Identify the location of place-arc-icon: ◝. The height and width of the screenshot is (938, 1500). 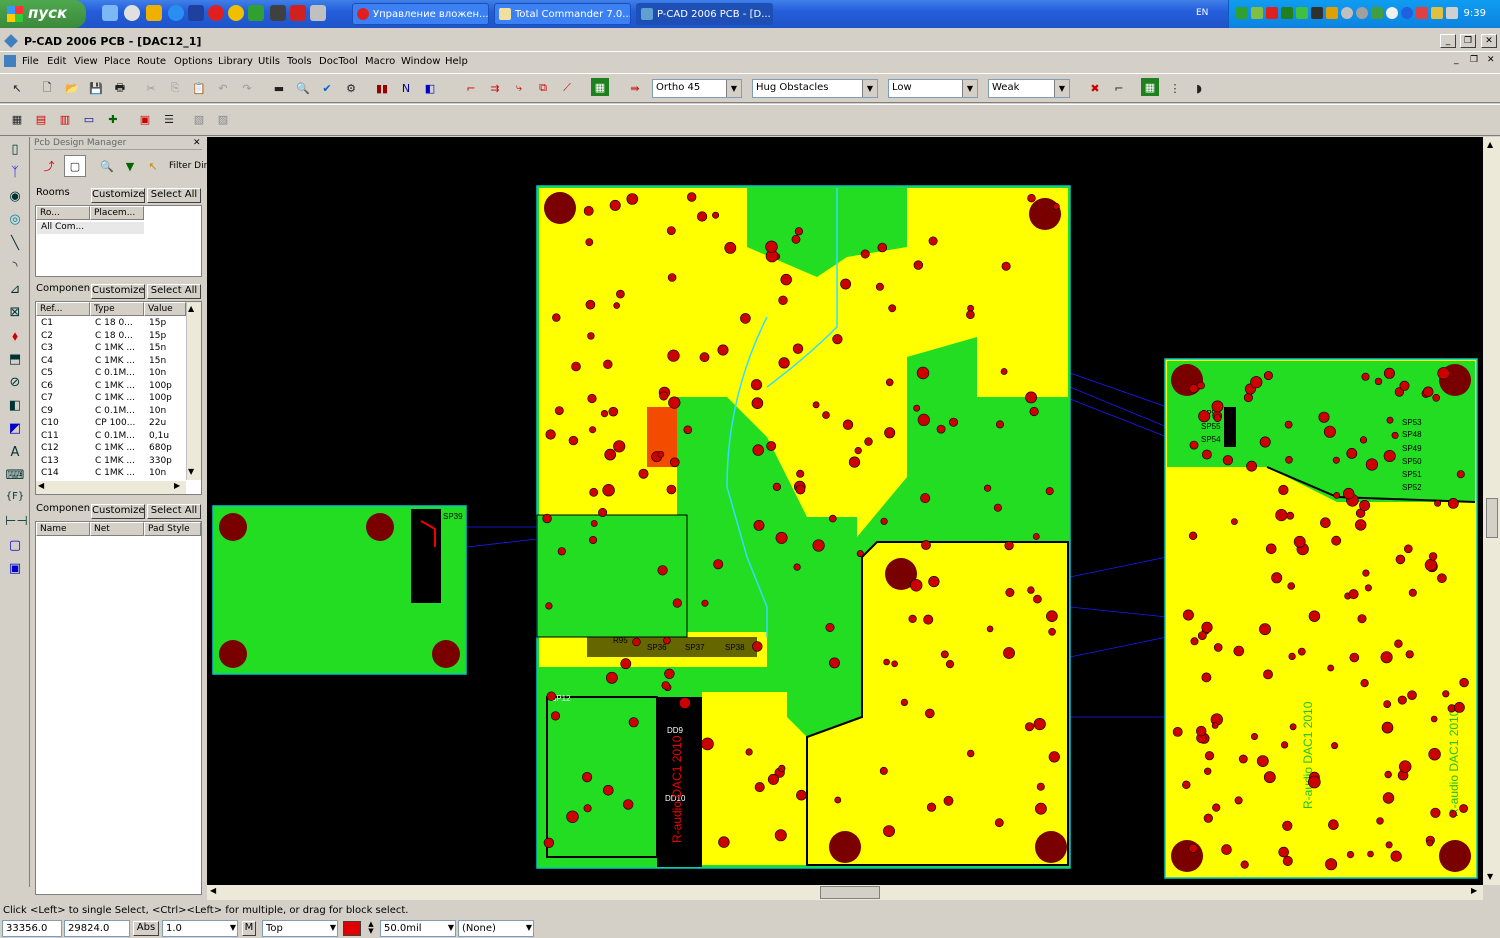
(15, 269).